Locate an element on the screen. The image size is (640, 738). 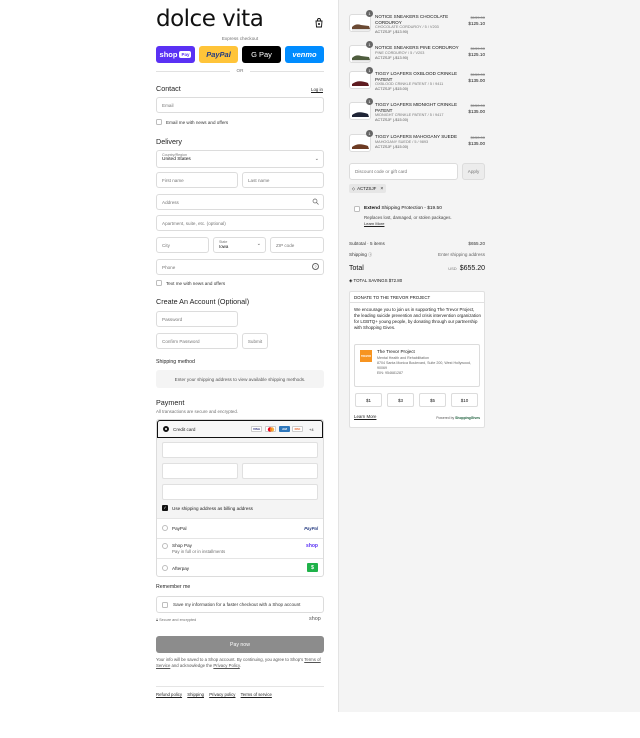
extend-learn-more: Learn More is located at coordinates (374, 223).